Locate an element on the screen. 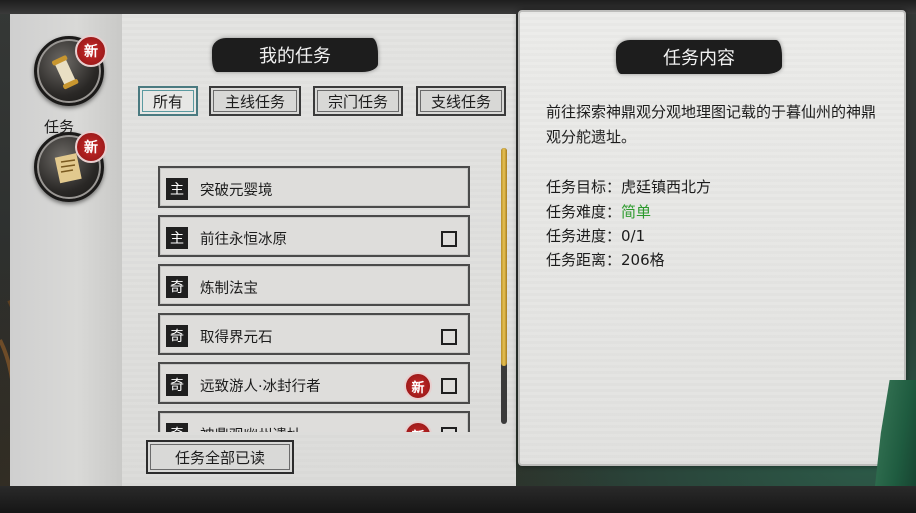 The image size is (916, 513). quest-difficulty: 任务难度：简单 is located at coordinates (598, 211).